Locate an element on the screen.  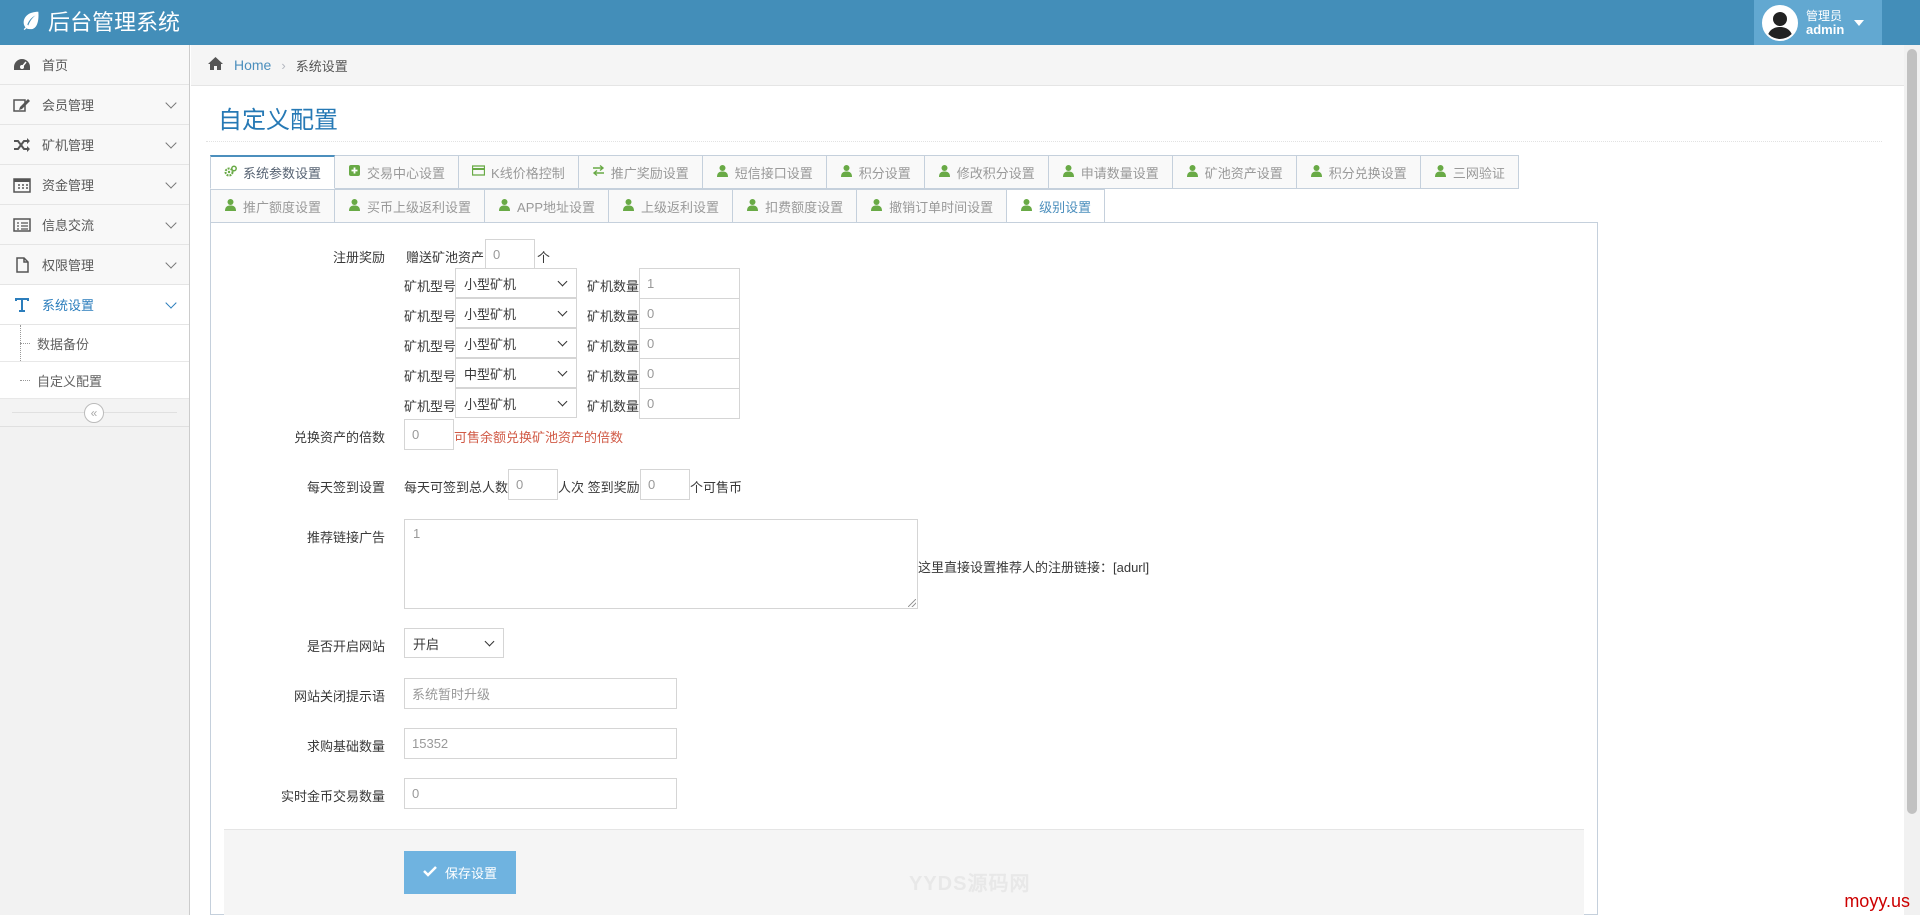
exchange-multiple-label: 兑换资产的倍数 is located at coordinates (339, 437).